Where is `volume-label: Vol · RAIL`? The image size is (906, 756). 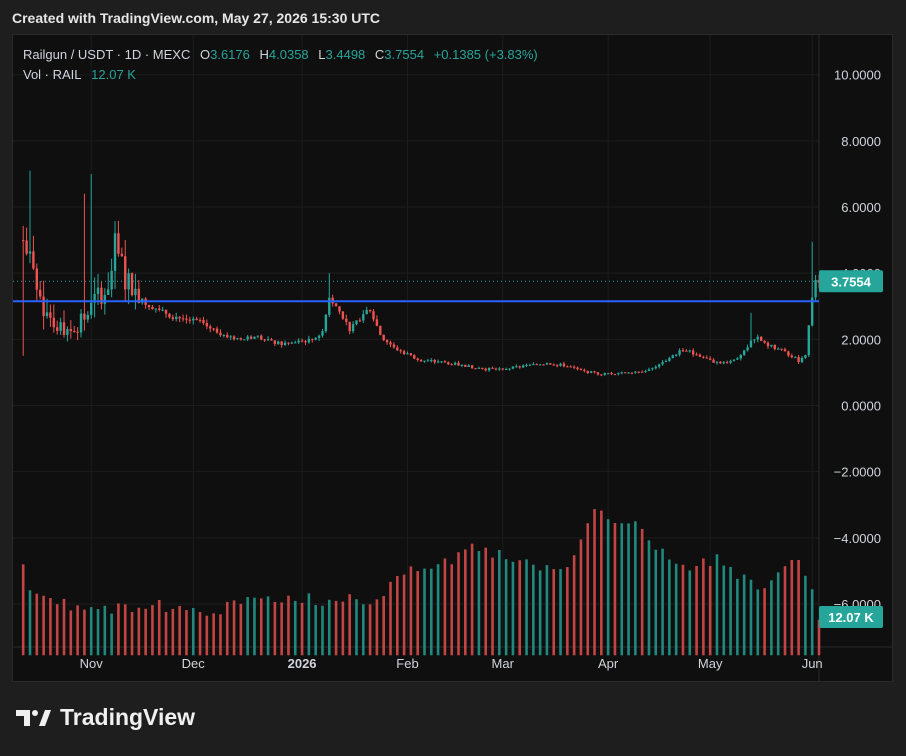 volume-label: Vol · RAIL is located at coordinates (52, 74).